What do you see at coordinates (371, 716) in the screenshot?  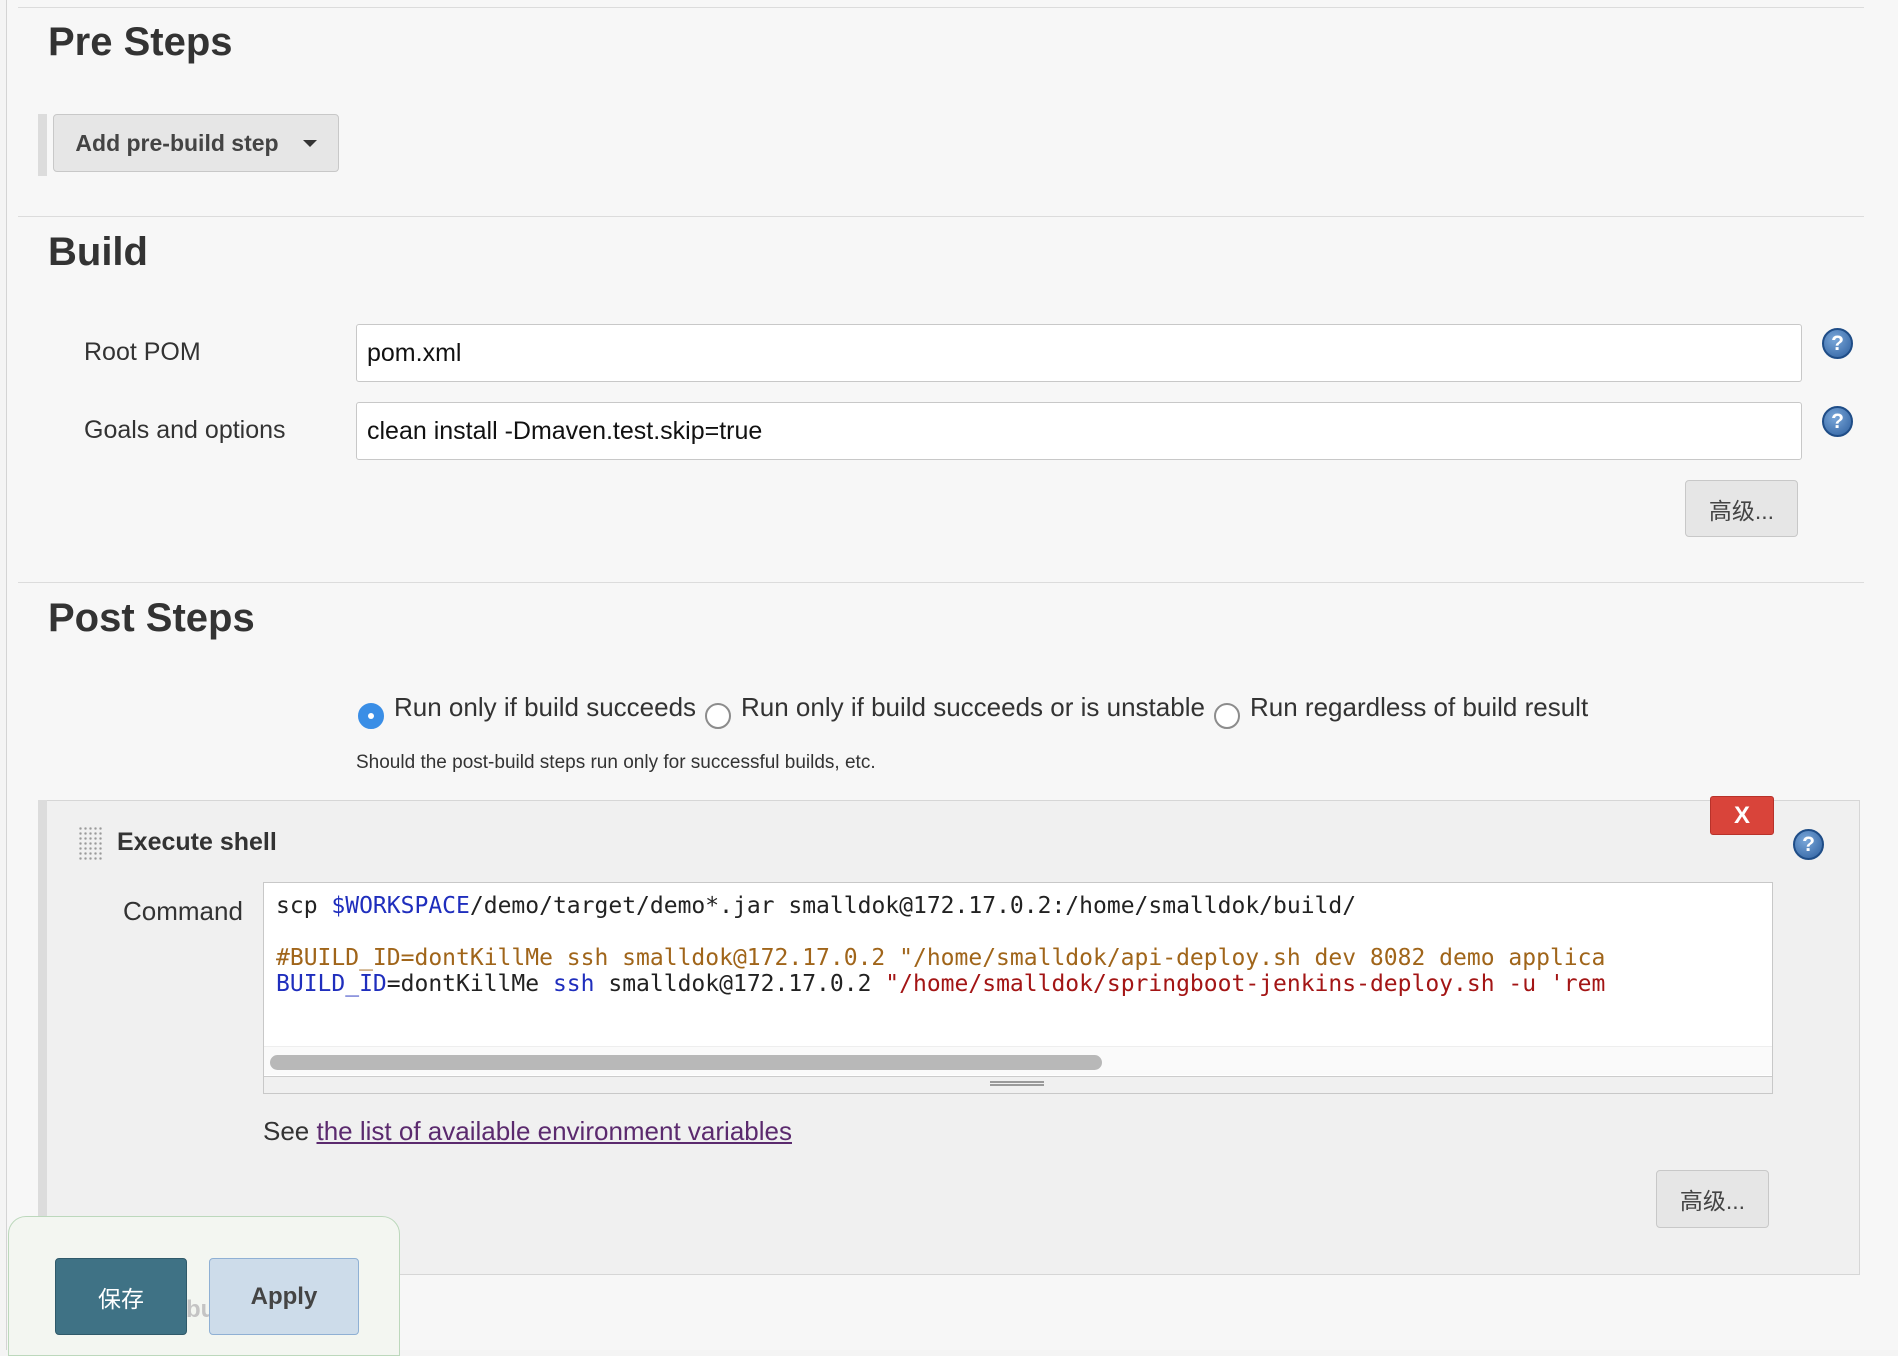 I see `radio-run-if-success` at bounding box center [371, 716].